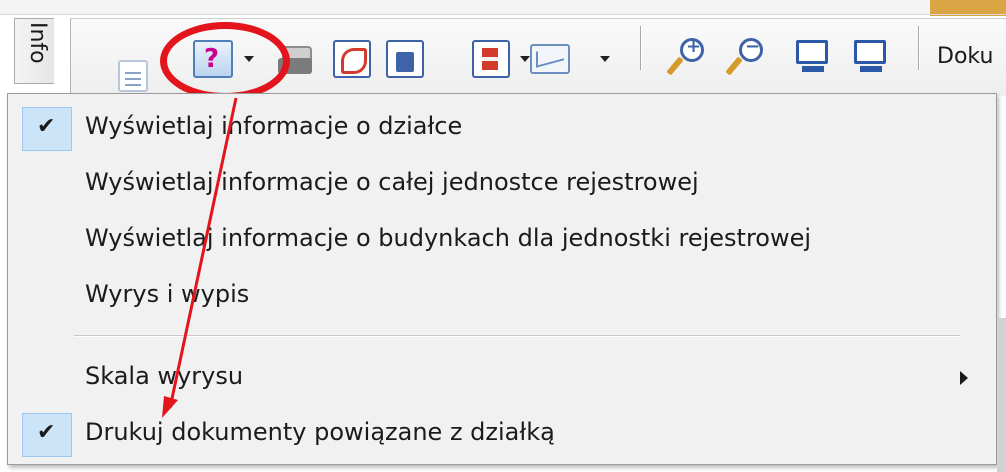 This screenshot has width=1006, height=472. Describe the element at coordinates (813, 69) in the screenshot. I see `monitor-stand` at that location.